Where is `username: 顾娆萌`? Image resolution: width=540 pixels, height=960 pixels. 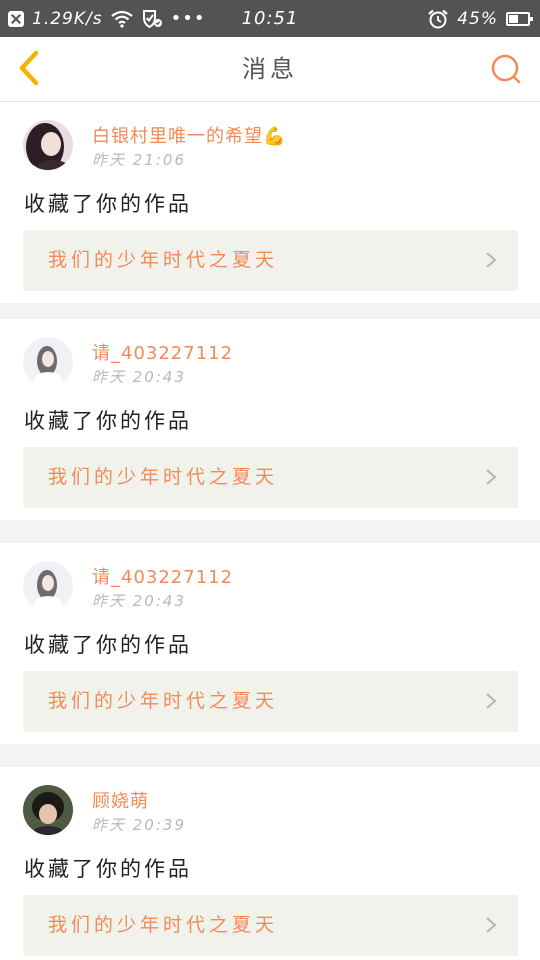
username: 顾娆萌 is located at coordinates (120, 800).